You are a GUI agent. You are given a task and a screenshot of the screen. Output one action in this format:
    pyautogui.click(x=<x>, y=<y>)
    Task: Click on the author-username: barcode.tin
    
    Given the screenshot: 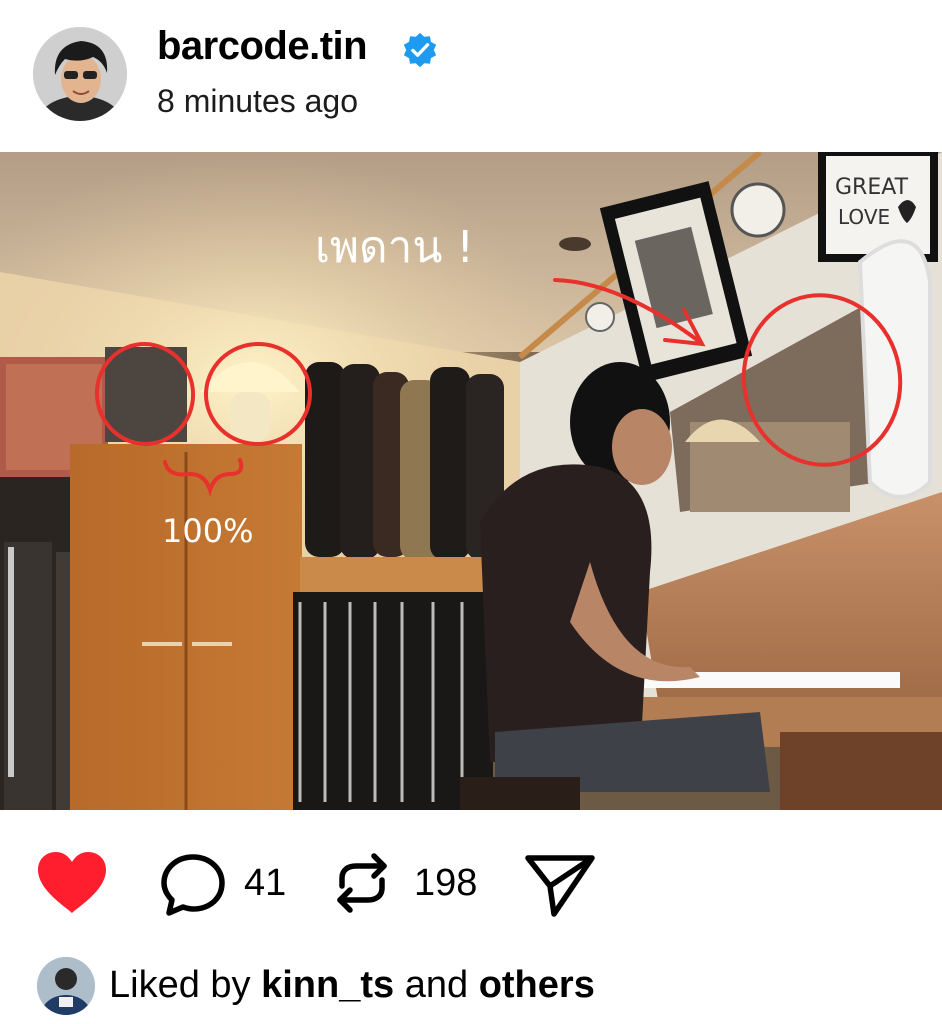 What is the action you would take?
    pyautogui.click(x=262, y=46)
    